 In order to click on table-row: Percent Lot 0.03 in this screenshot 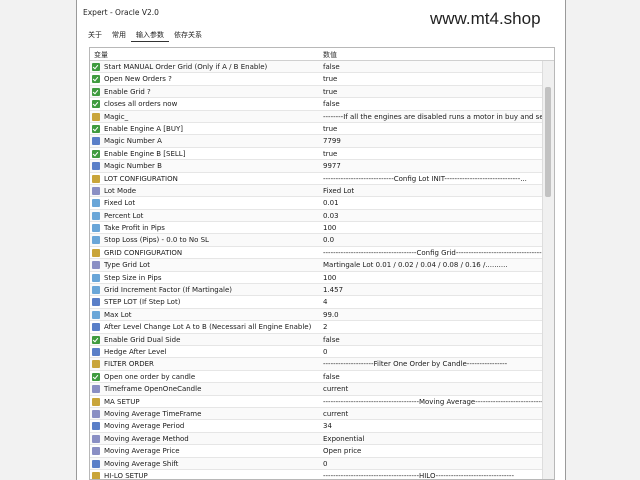, I will do `click(317, 216)`.